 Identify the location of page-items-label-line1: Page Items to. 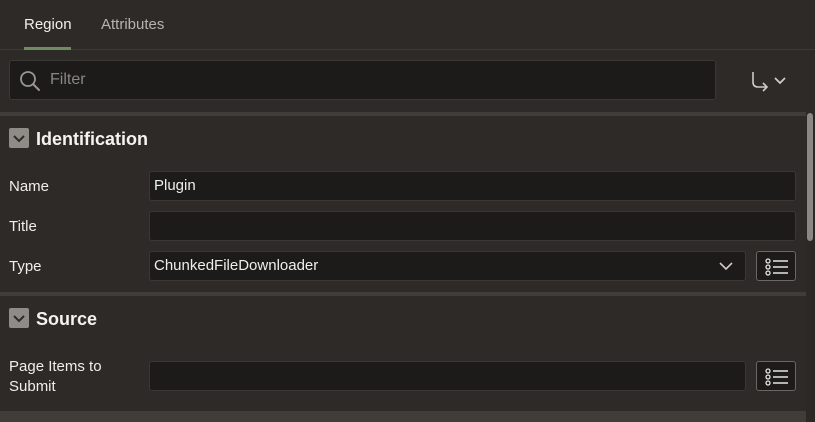
(55, 366).